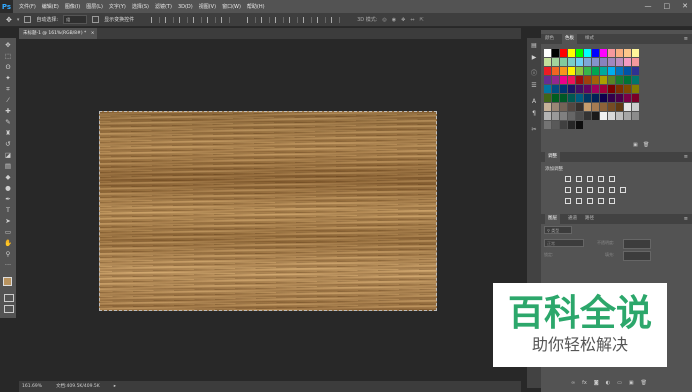  What do you see at coordinates (9, 20) in the screenshot?
I see `move-tool-icon: ✥` at bounding box center [9, 20].